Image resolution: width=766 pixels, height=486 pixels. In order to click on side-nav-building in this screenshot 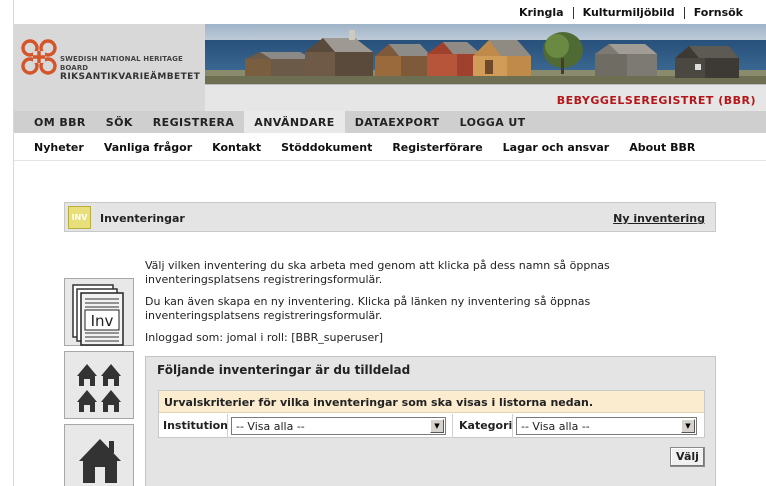, I will do `click(99, 455)`.